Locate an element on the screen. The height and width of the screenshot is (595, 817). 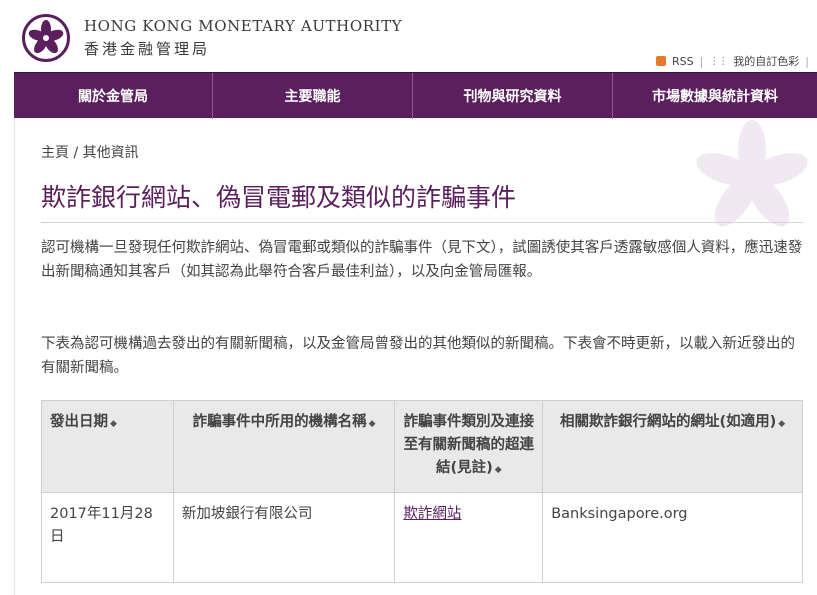
cell-url: Banksingapore.org is located at coordinates (672, 537).